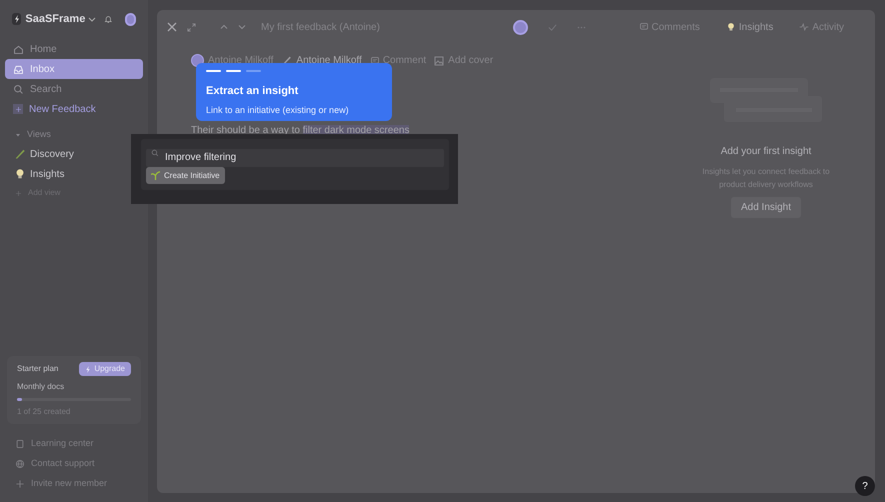 This screenshot has width=885, height=502. I want to click on image-icon, so click(439, 61).